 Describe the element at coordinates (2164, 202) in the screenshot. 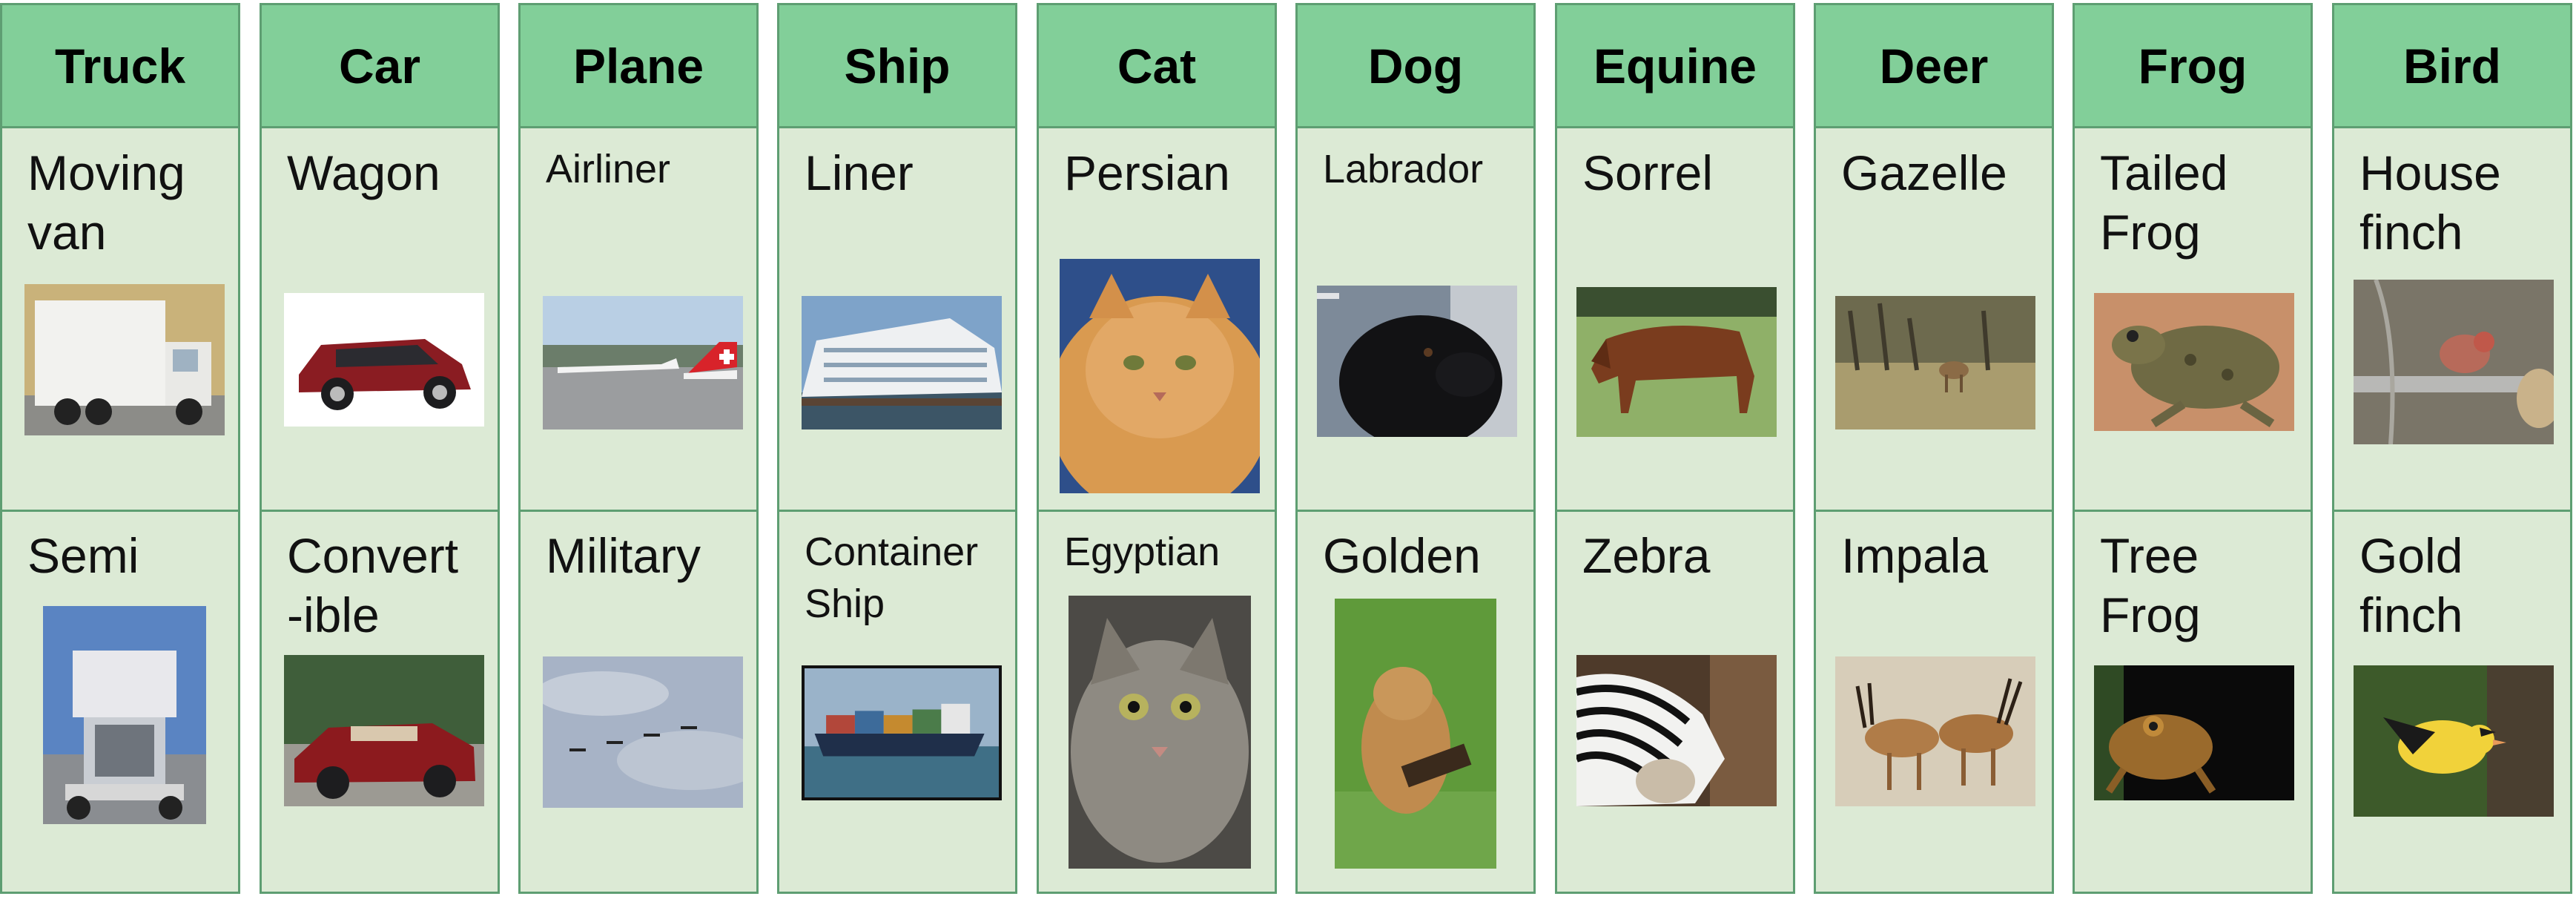

I see `label-tailed-frog: Tailed Frog` at that location.